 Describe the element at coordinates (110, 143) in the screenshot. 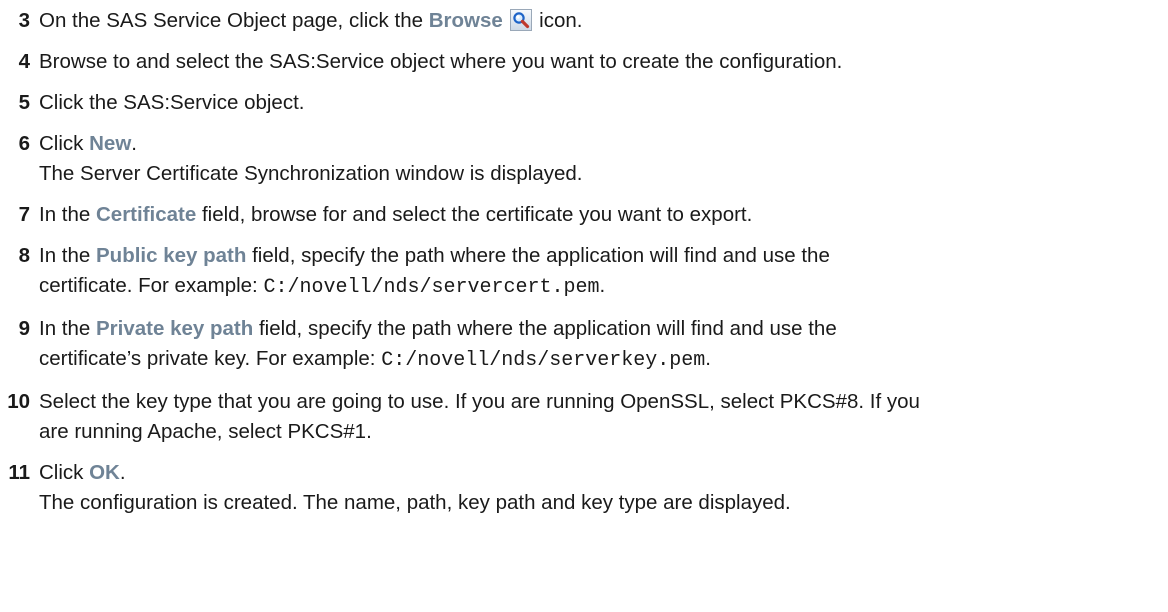

I see `new-label: New` at that location.